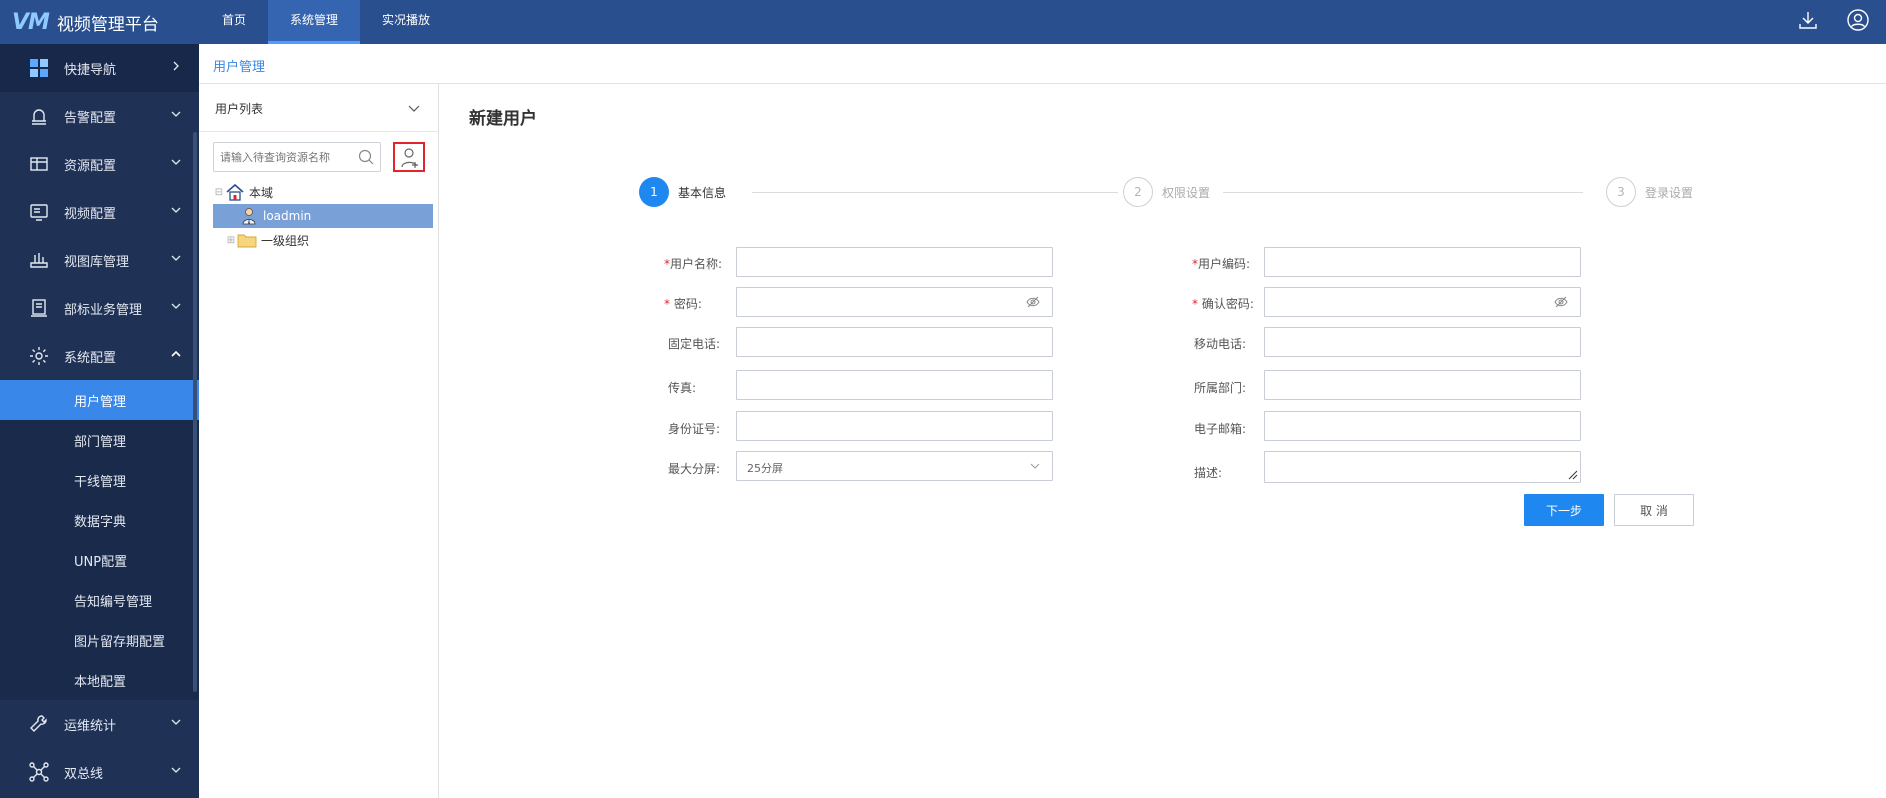 The height and width of the screenshot is (798, 1886). I want to click on tree-node-label: loadmin, so click(287, 216).